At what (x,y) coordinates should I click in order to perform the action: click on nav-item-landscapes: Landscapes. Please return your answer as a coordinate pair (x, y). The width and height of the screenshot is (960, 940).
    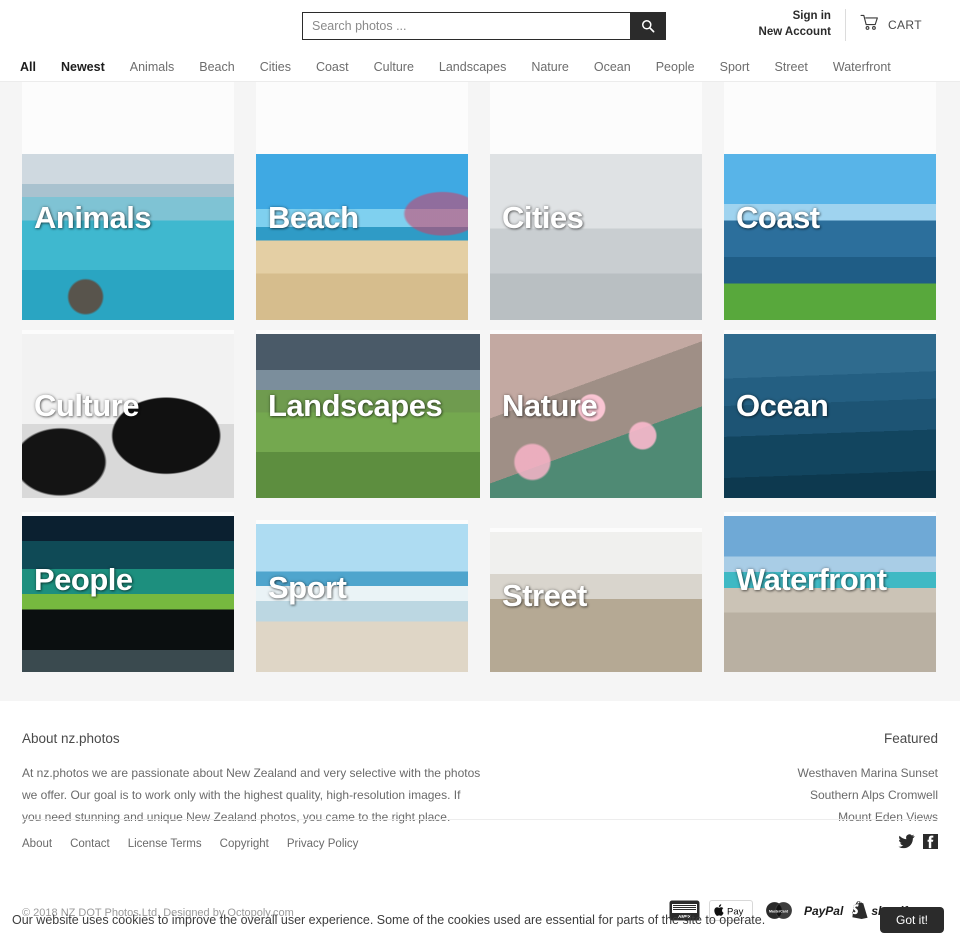
    Looking at the image, I should click on (472, 67).